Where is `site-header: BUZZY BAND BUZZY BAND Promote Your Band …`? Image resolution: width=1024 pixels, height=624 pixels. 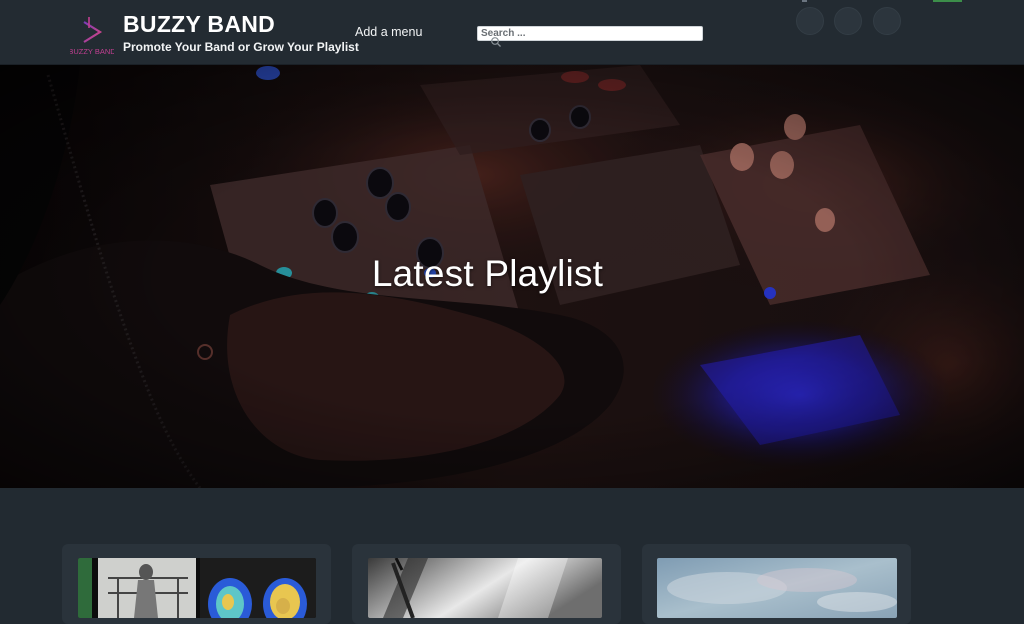
site-header: BUZZY BAND BUZZY BAND Promote Your Band … is located at coordinates (512, 32).